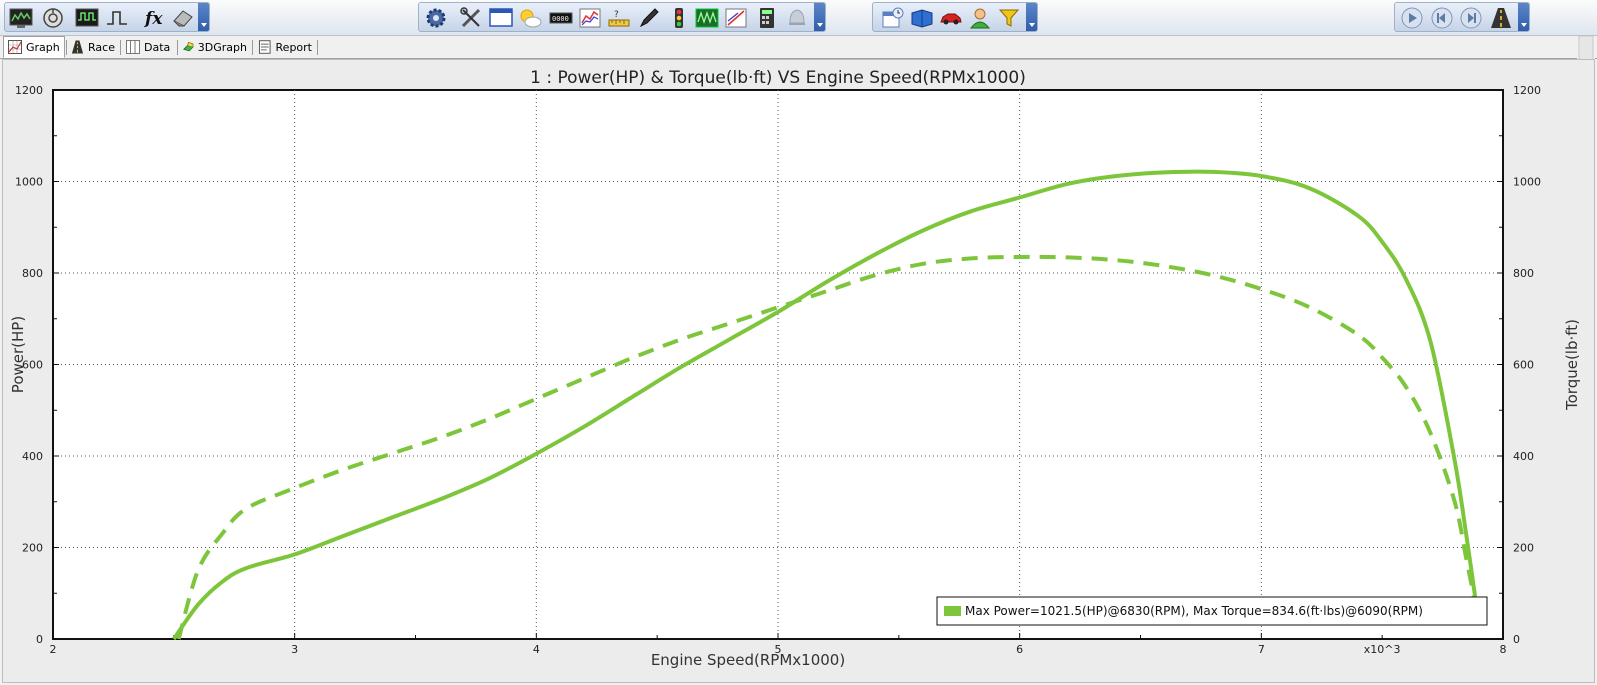  Describe the element at coordinates (748, 660) in the screenshot. I see `x-axis-label: Engine Speed(RPMx1000)` at that location.